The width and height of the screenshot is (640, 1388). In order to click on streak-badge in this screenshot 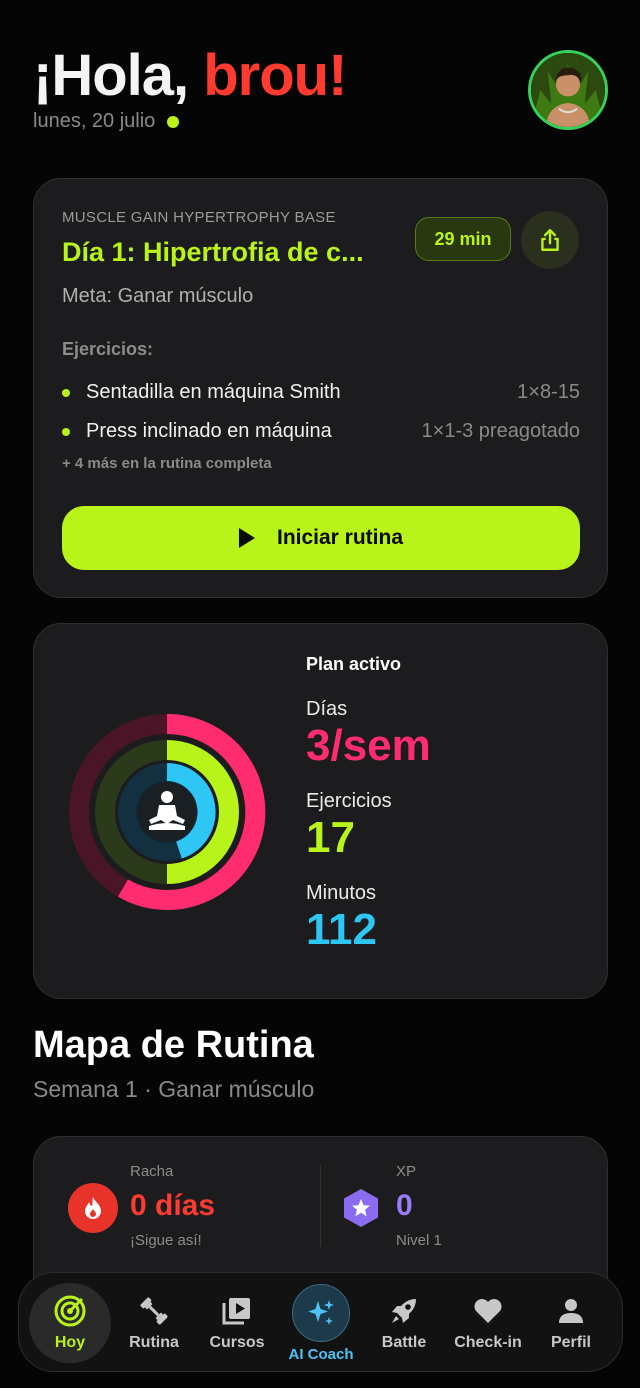, I will do `click(93, 1208)`.